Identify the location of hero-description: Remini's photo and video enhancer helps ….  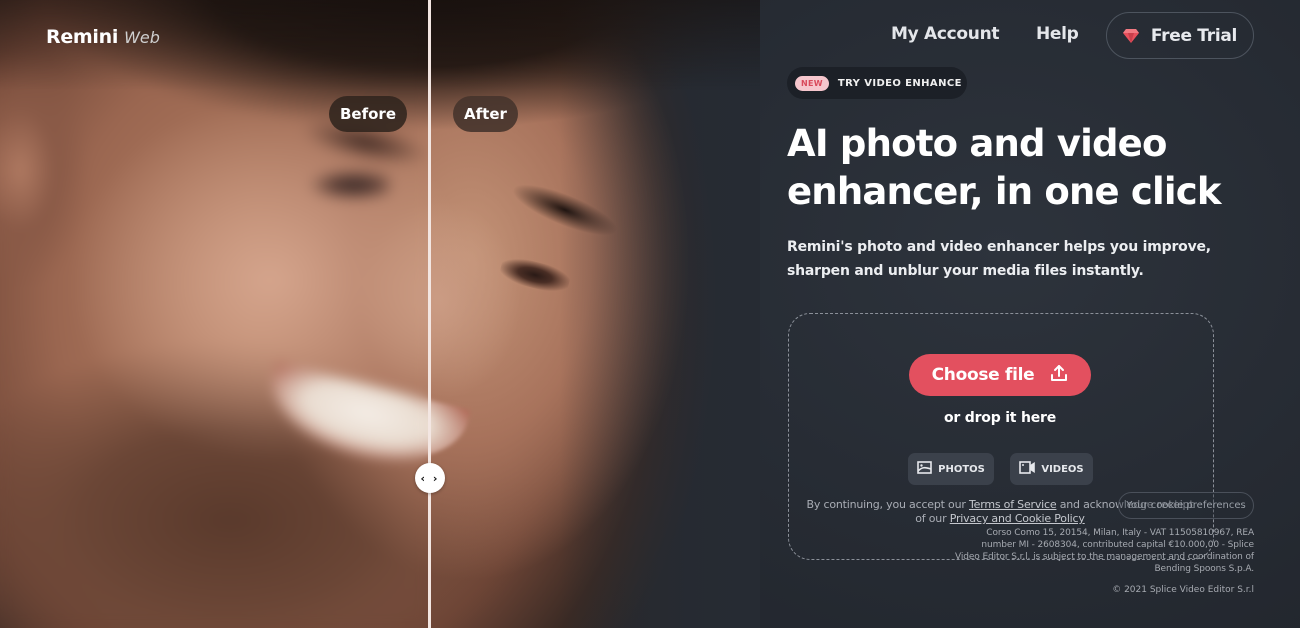
(999, 259).